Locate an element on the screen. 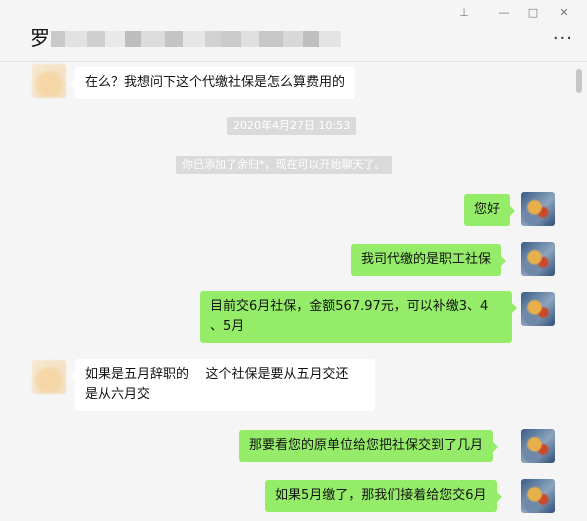  contact-name: 罗 is located at coordinates (40, 38).